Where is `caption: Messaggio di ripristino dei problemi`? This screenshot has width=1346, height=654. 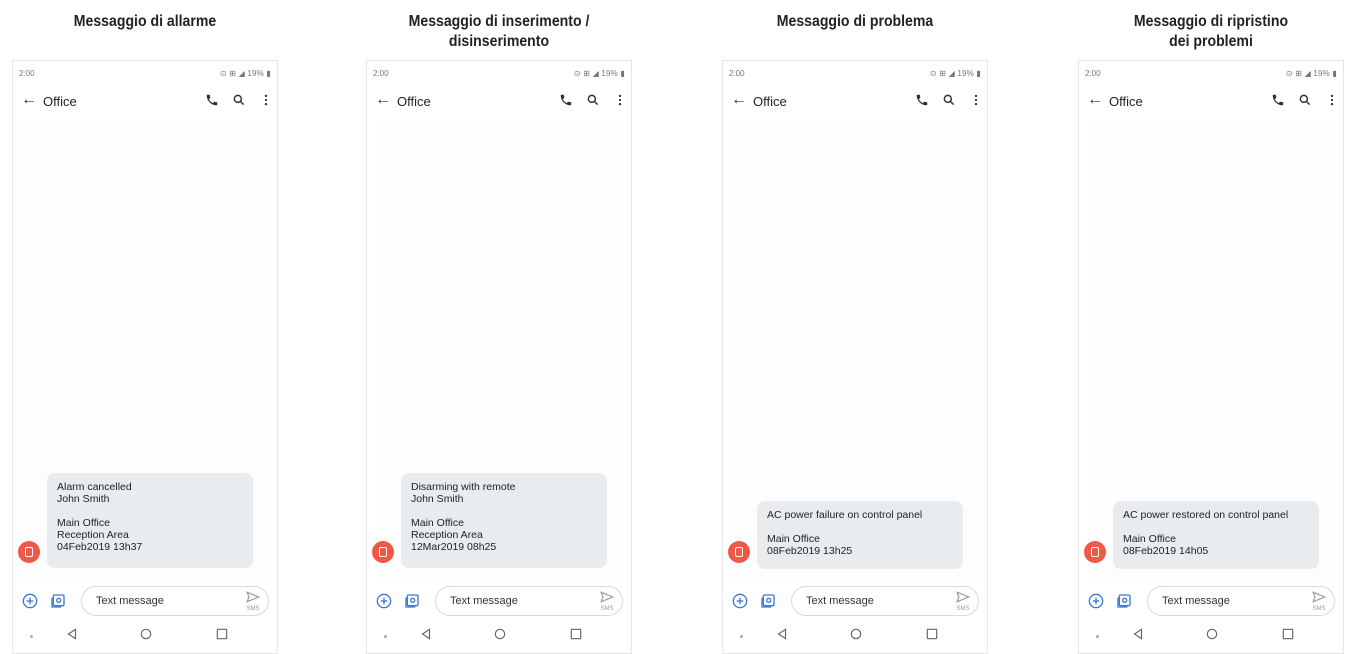 caption: Messaggio di ripristino dei problemi is located at coordinates (1211, 31).